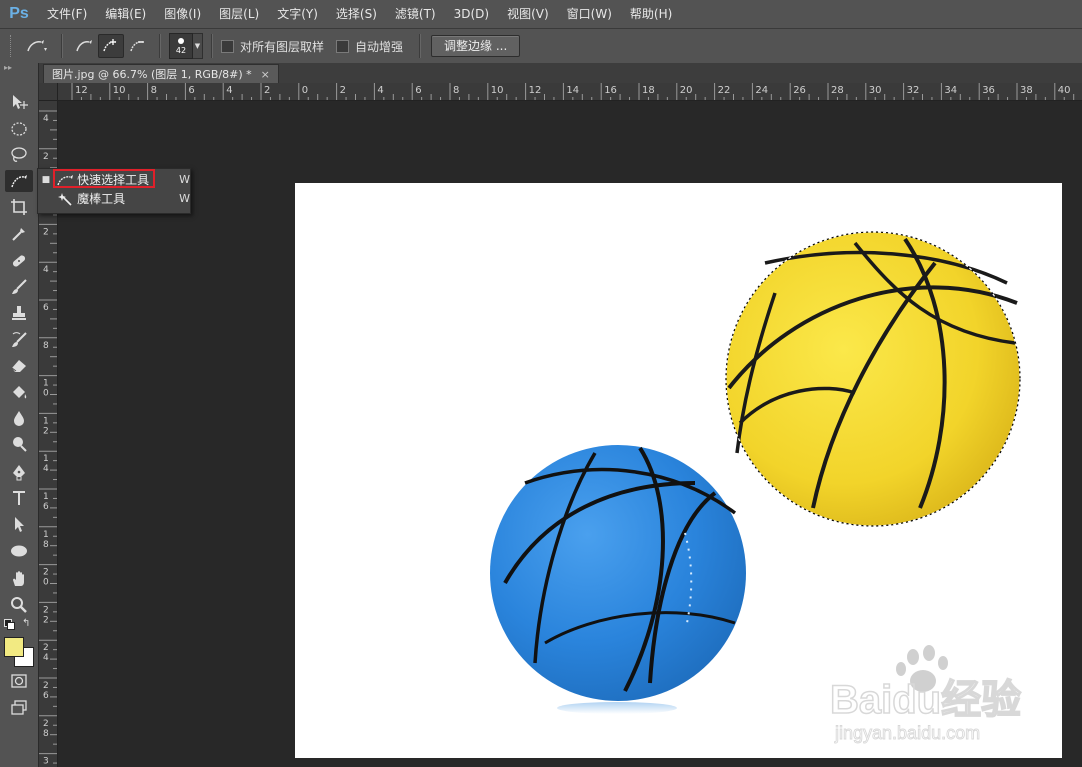 The height and width of the screenshot is (767, 1082). What do you see at coordinates (101, 199) in the screenshot?
I see `flyout-item-label: 魔棒工具` at bounding box center [101, 199].